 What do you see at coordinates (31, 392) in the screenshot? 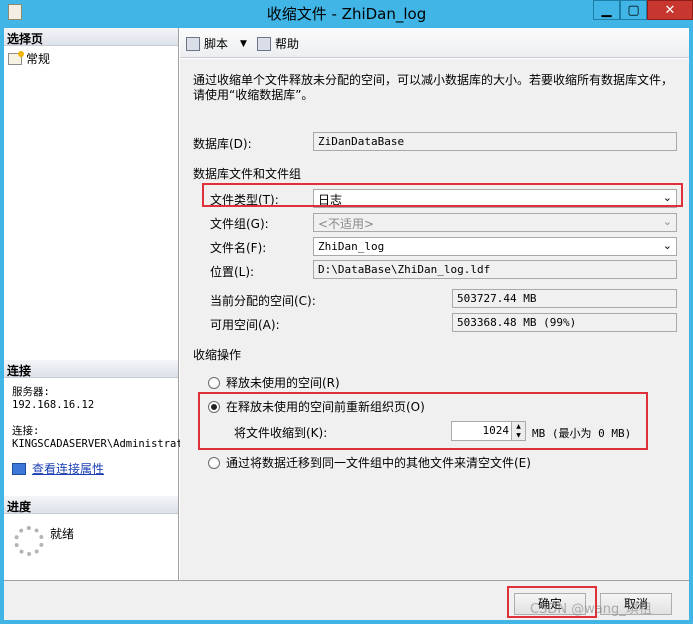
I see `server-label: 服务器:` at bounding box center [31, 392].